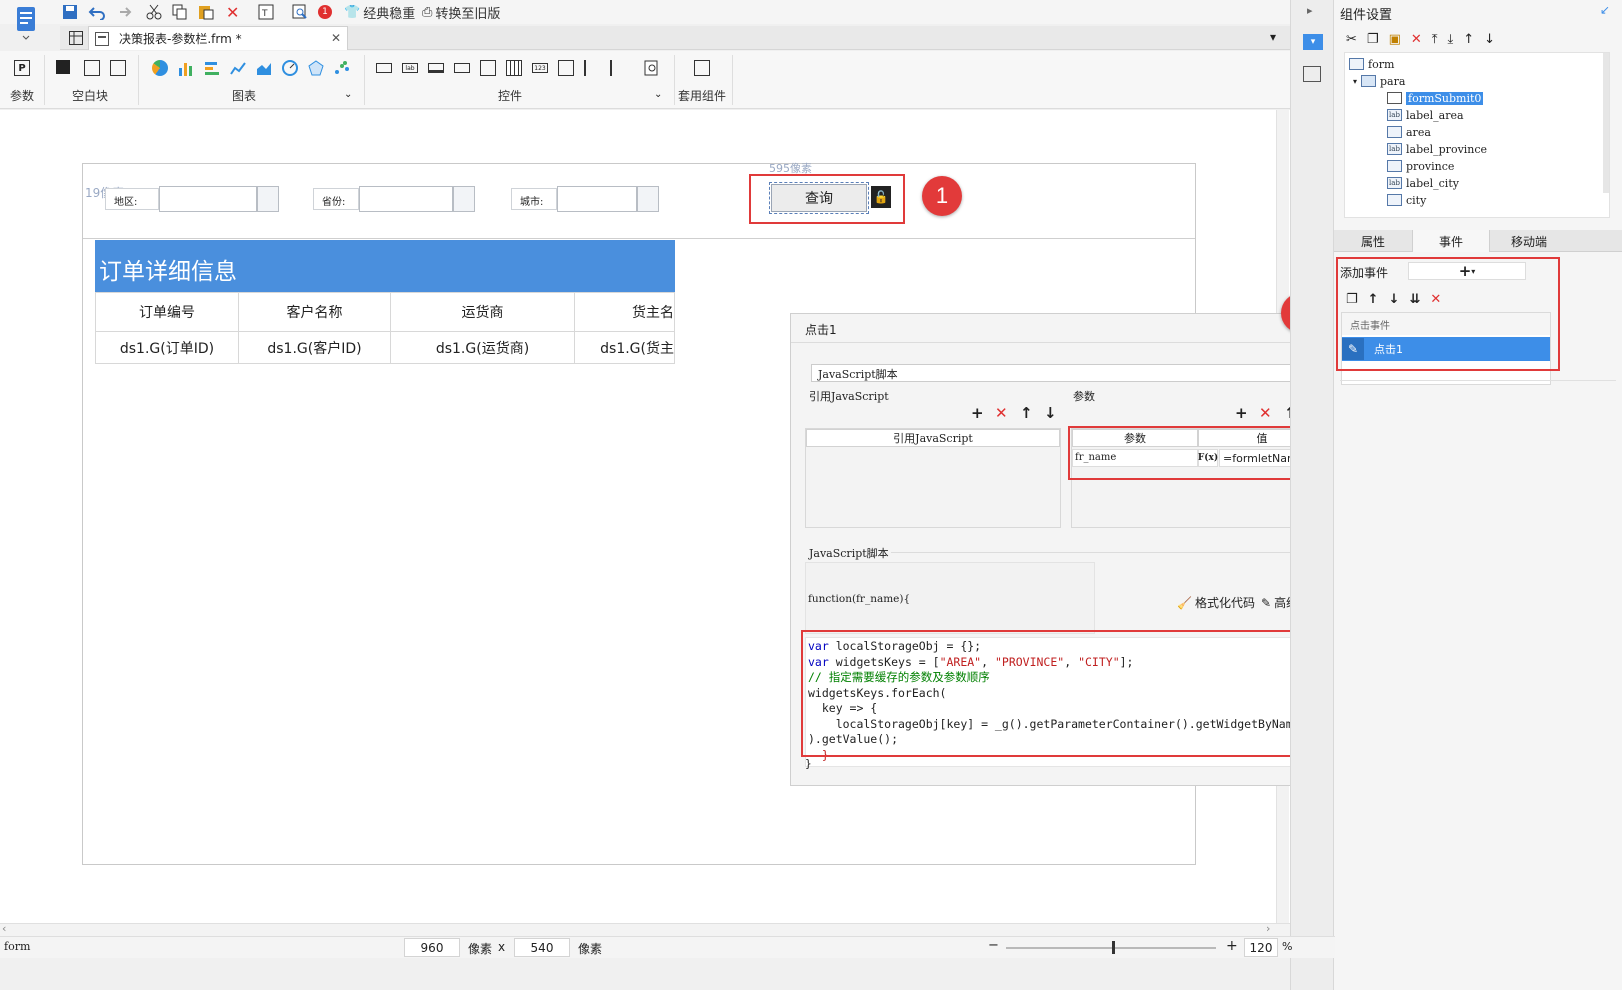 The image size is (1622, 990). What do you see at coordinates (336, 38) in the screenshot?
I see `close-tab-icon: ✕` at bounding box center [336, 38].